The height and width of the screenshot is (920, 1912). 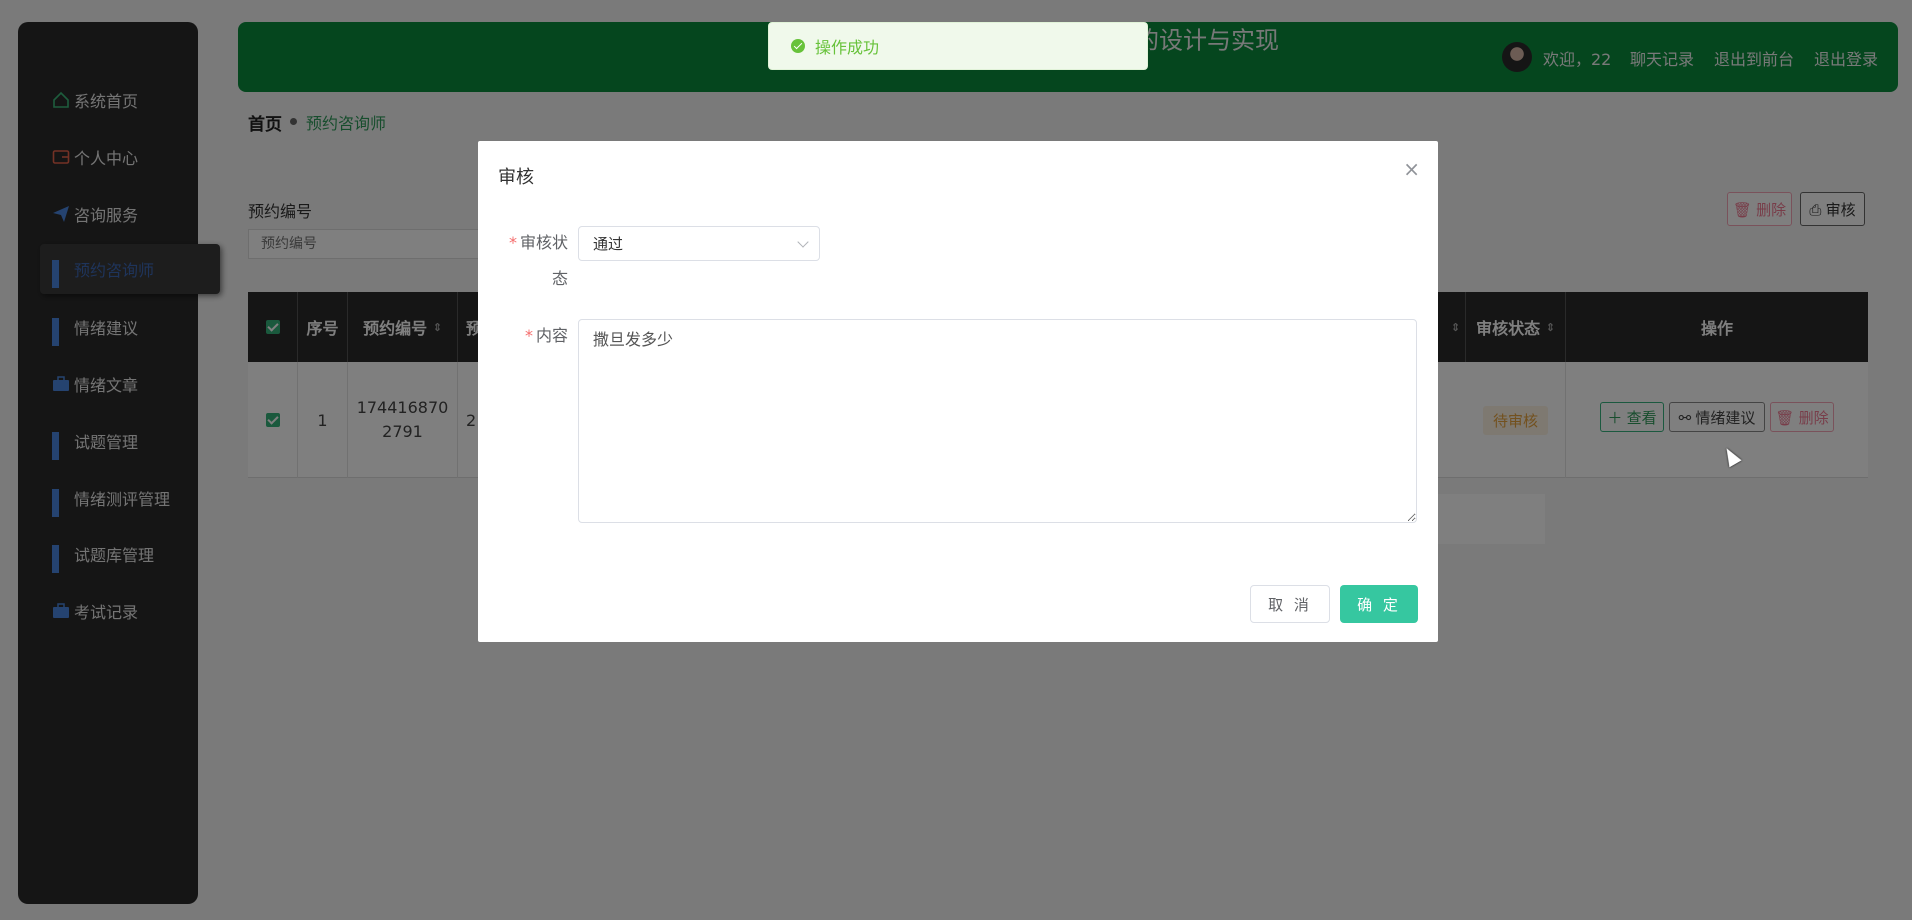 What do you see at coordinates (608, 244) in the screenshot?
I see `audit-status-value: 通过` at bounding box center [608, 244].